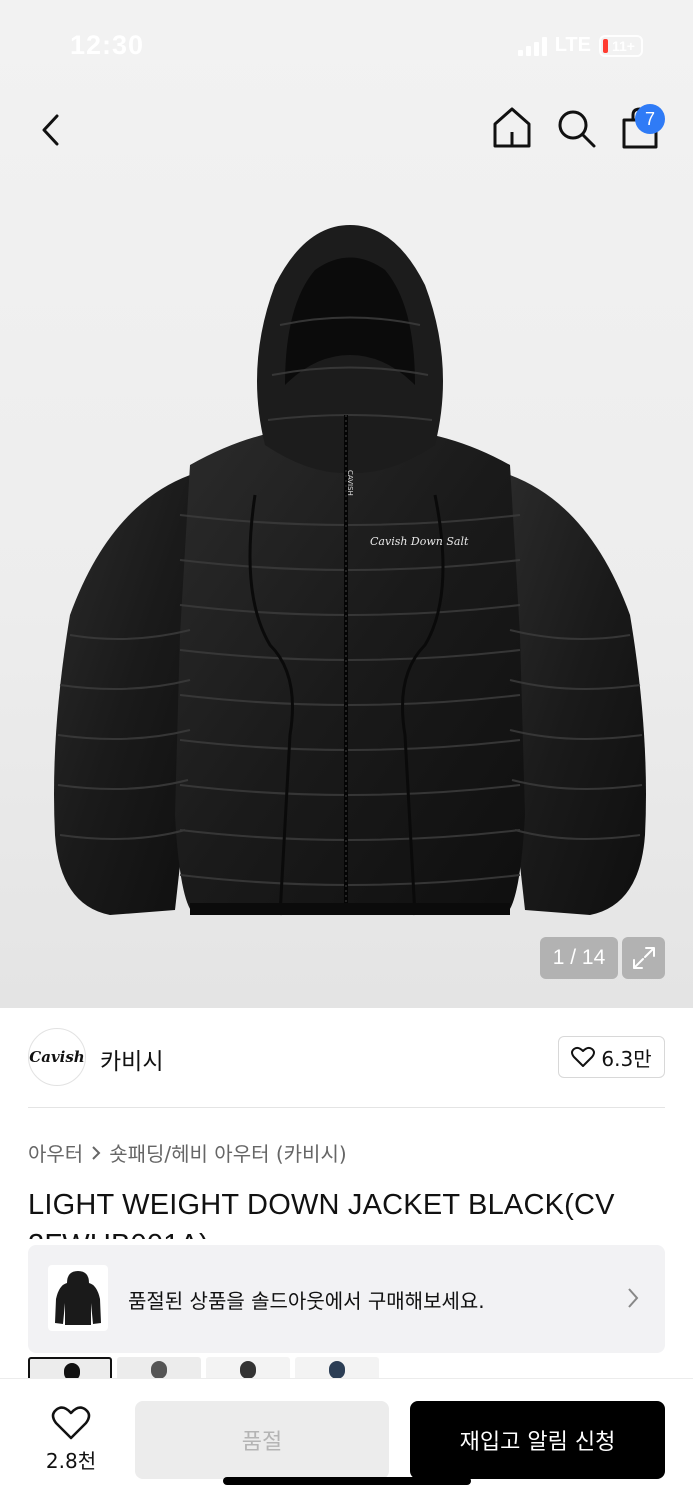 The height and width of the screenshot is (1500, 693). Describe the element at coordinates (650, 119) in the screenshot. I see `cart-count-badge: 7` at that location.